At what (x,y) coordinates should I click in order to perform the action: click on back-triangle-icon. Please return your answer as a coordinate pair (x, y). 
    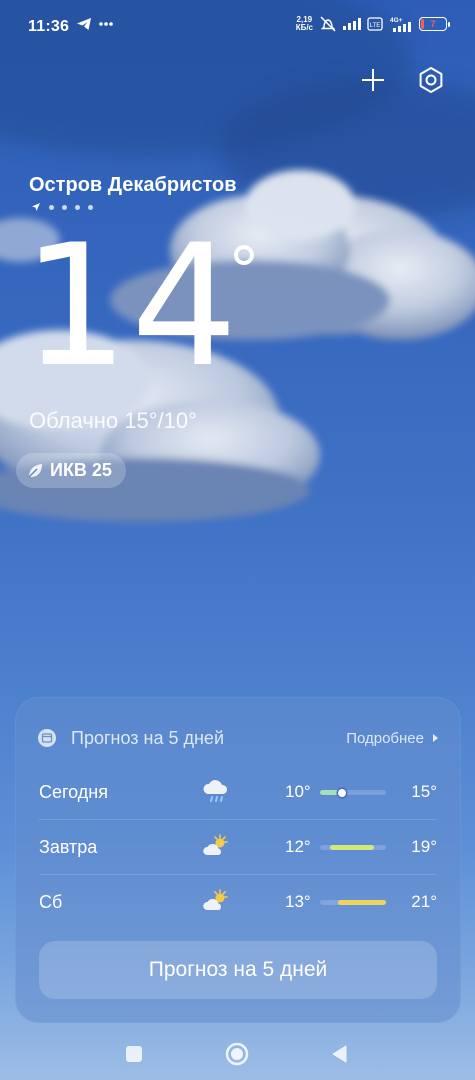
    Looking at the image, I should click on (339, 1054).